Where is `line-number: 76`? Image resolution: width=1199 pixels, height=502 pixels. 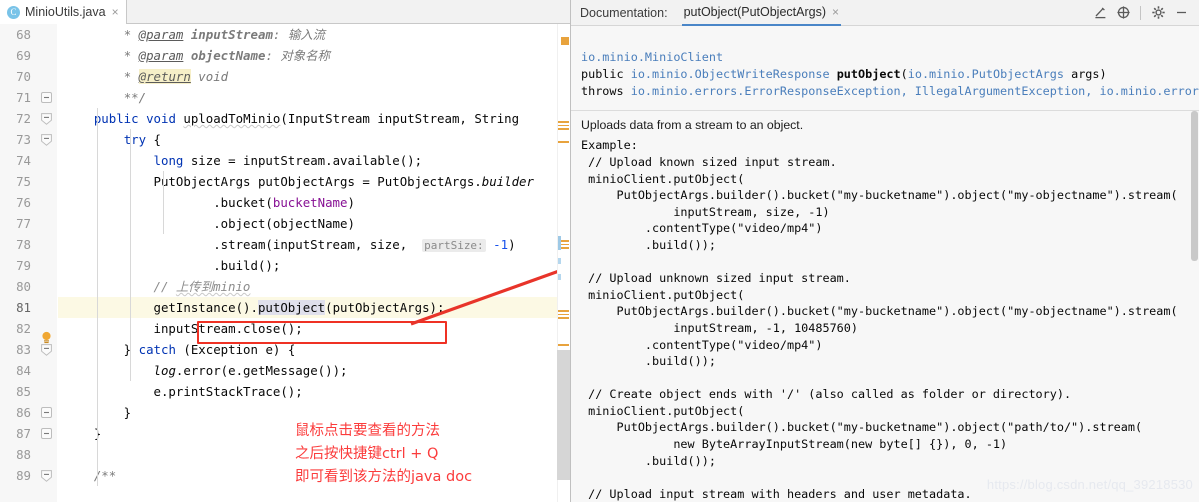 line-number: 76 is located at coordinates (23, 202).